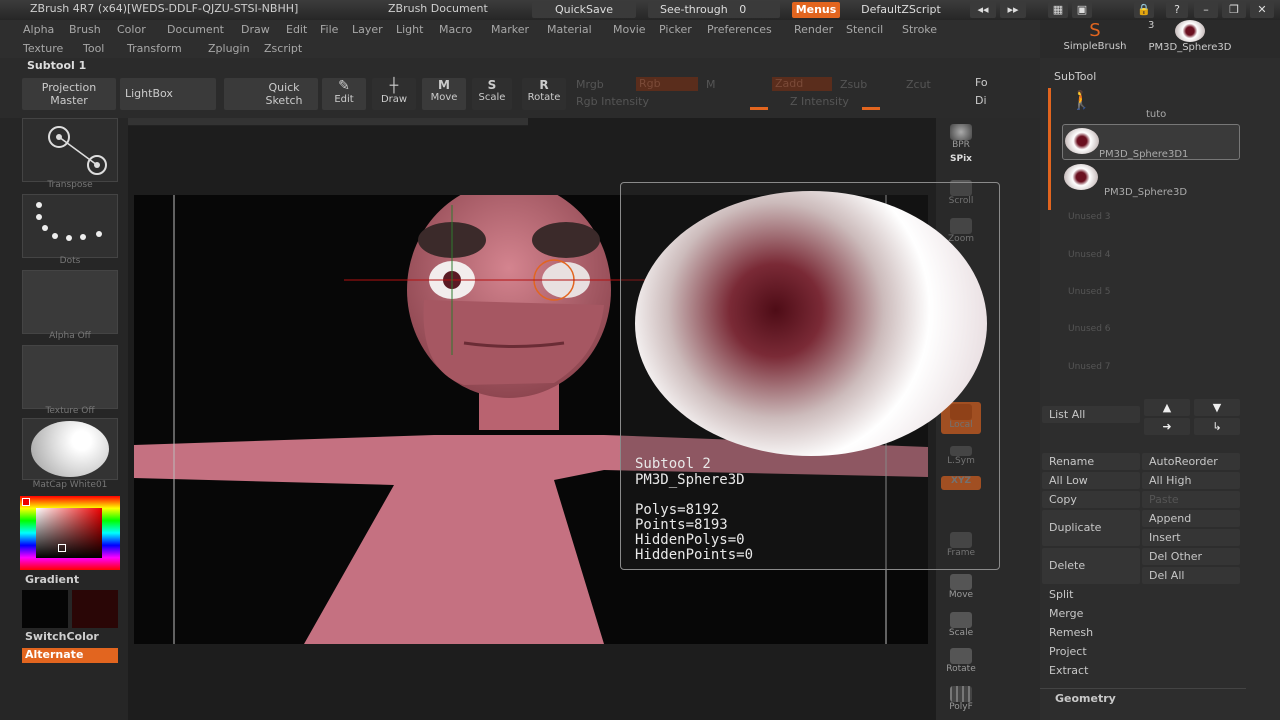 The width and height of the screenshot is (1280, 720). I want to click on restore-icon: ❐, so click(1234, 10).